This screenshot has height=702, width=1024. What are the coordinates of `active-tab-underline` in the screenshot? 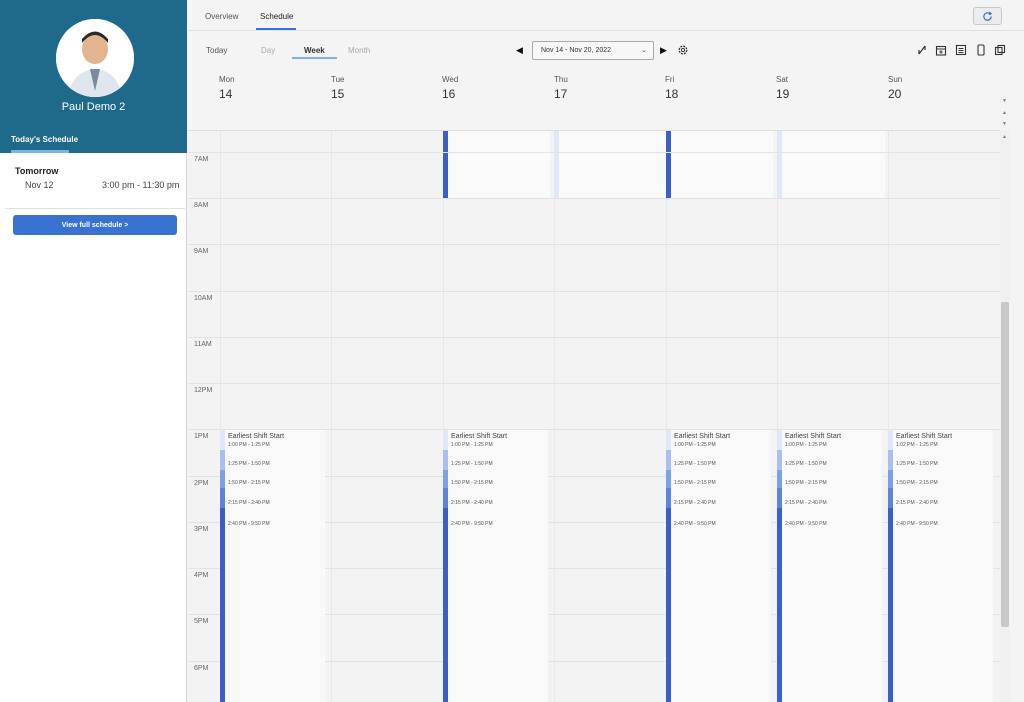 It's located at (276, 29).